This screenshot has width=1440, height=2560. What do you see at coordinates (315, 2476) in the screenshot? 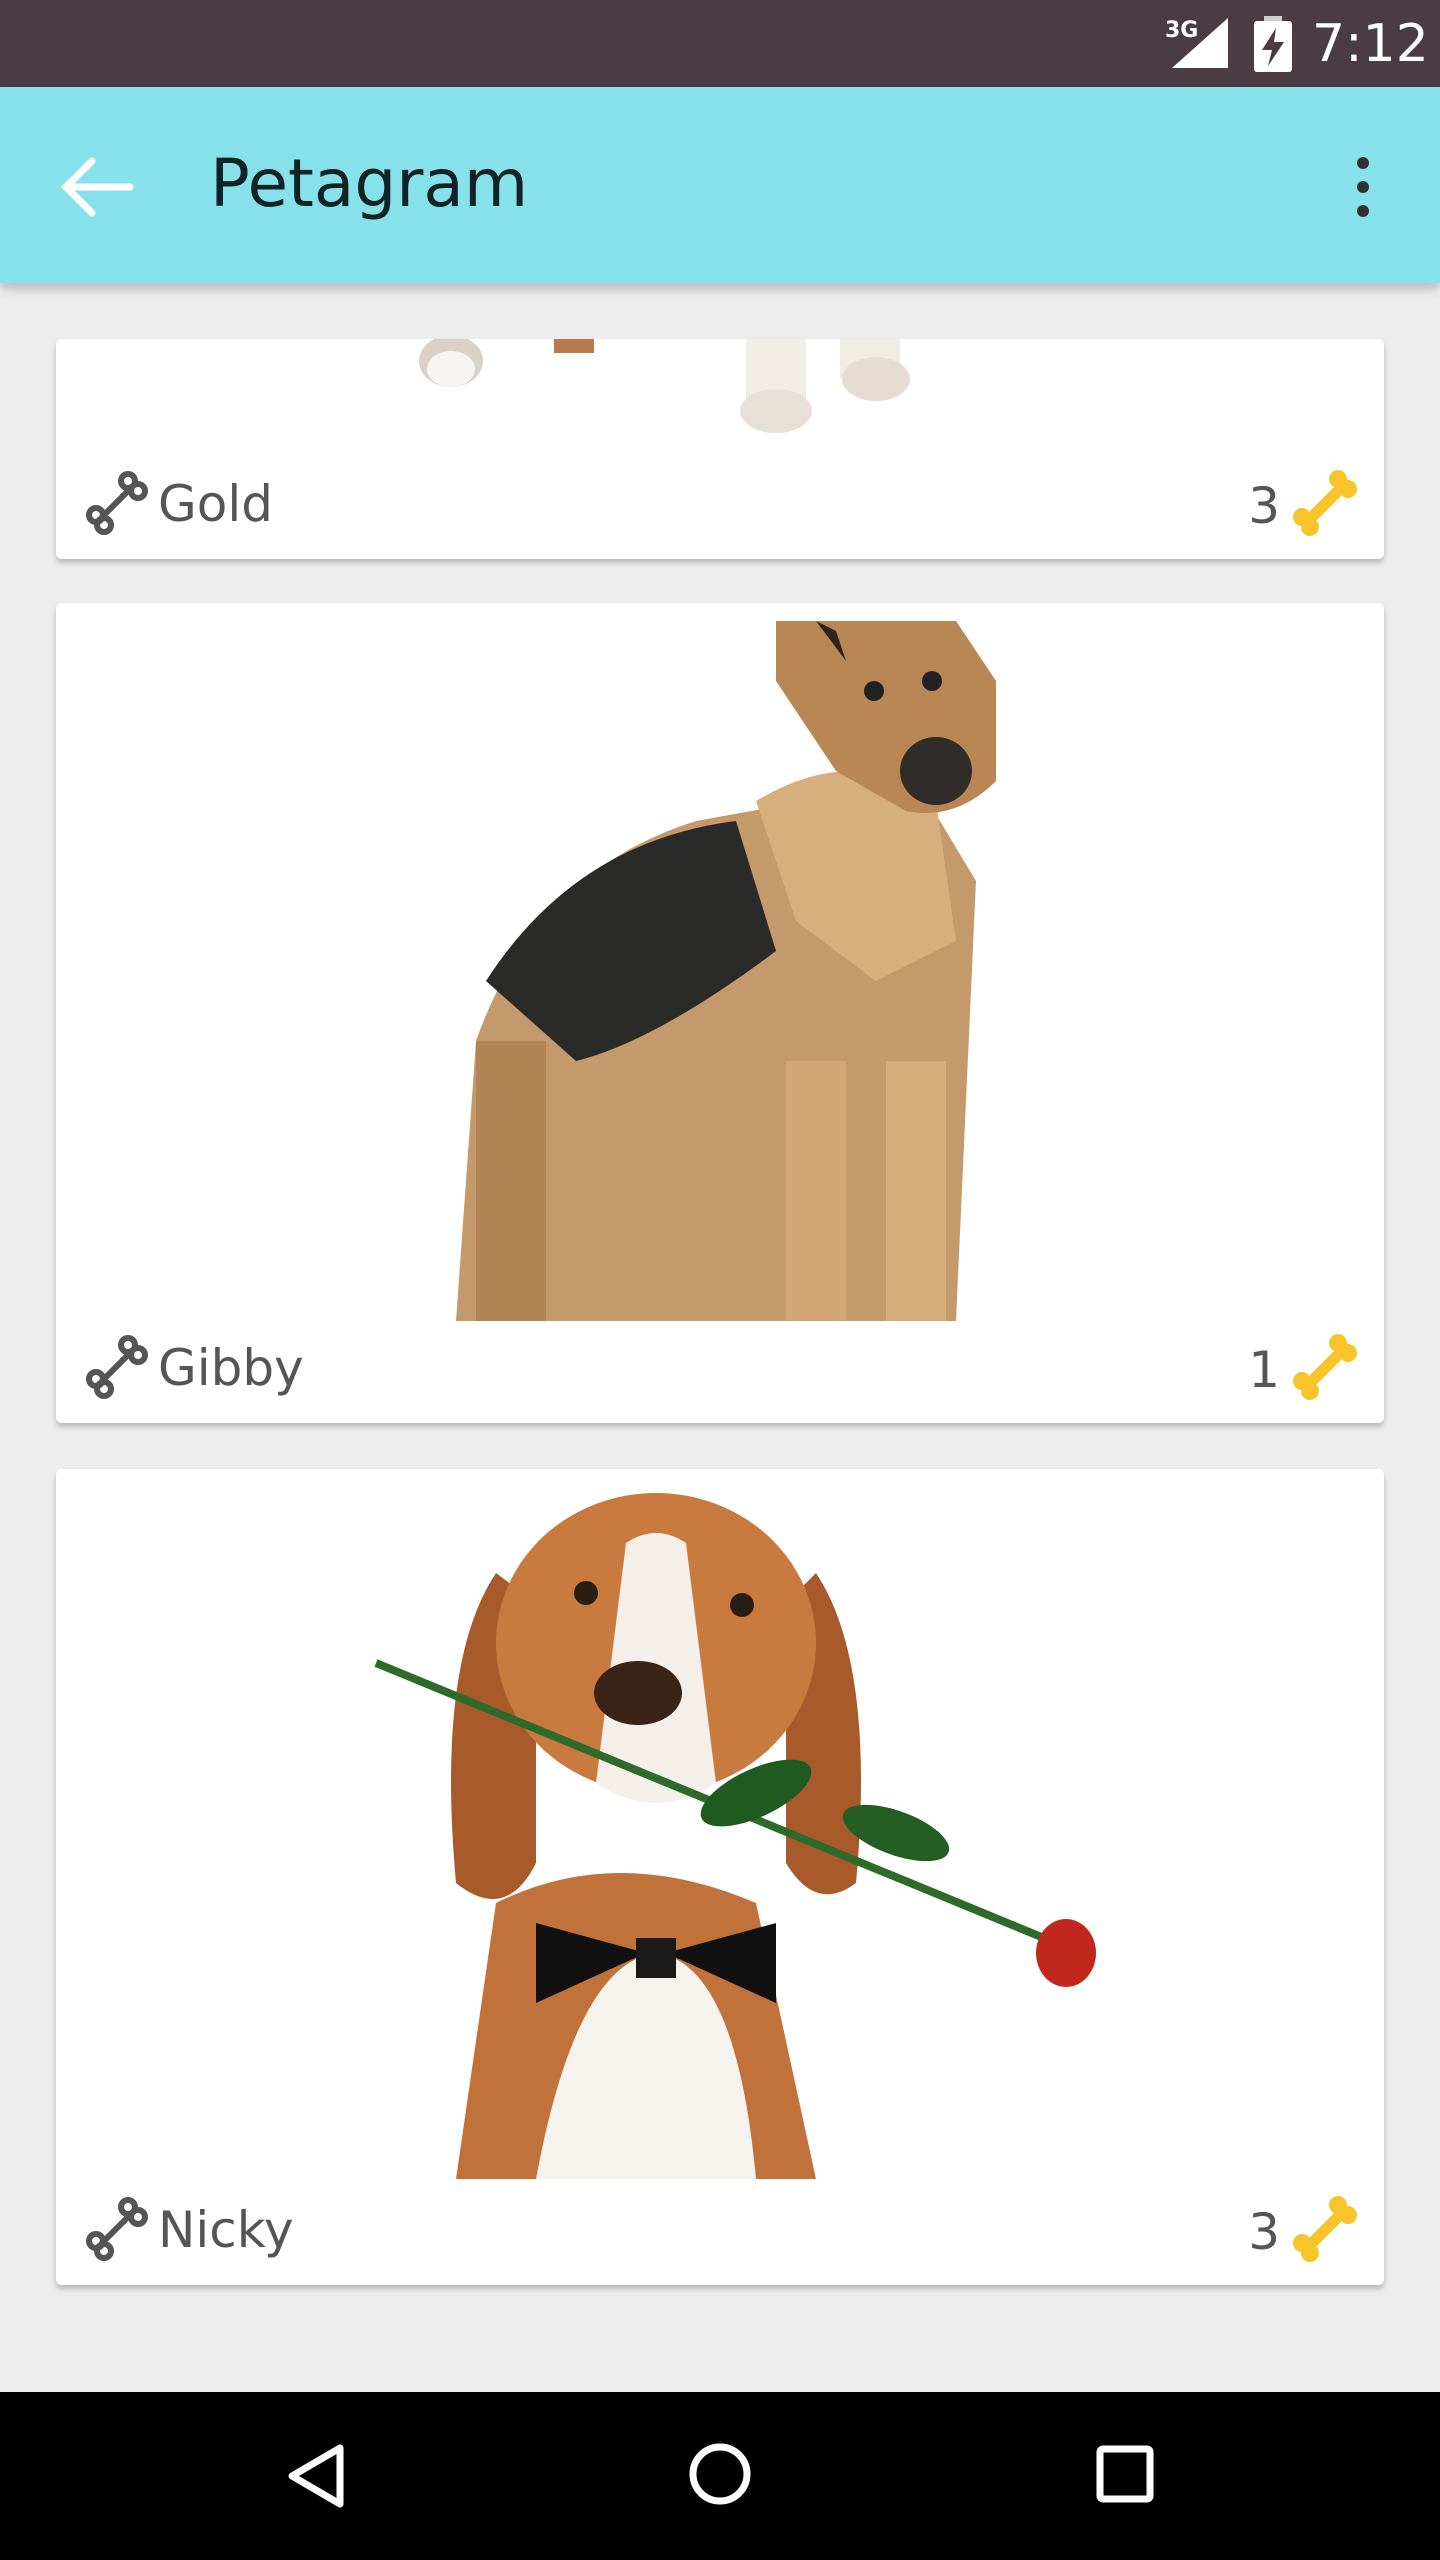
I see `back-triangle-icon` at bounding box center [315, 2476].